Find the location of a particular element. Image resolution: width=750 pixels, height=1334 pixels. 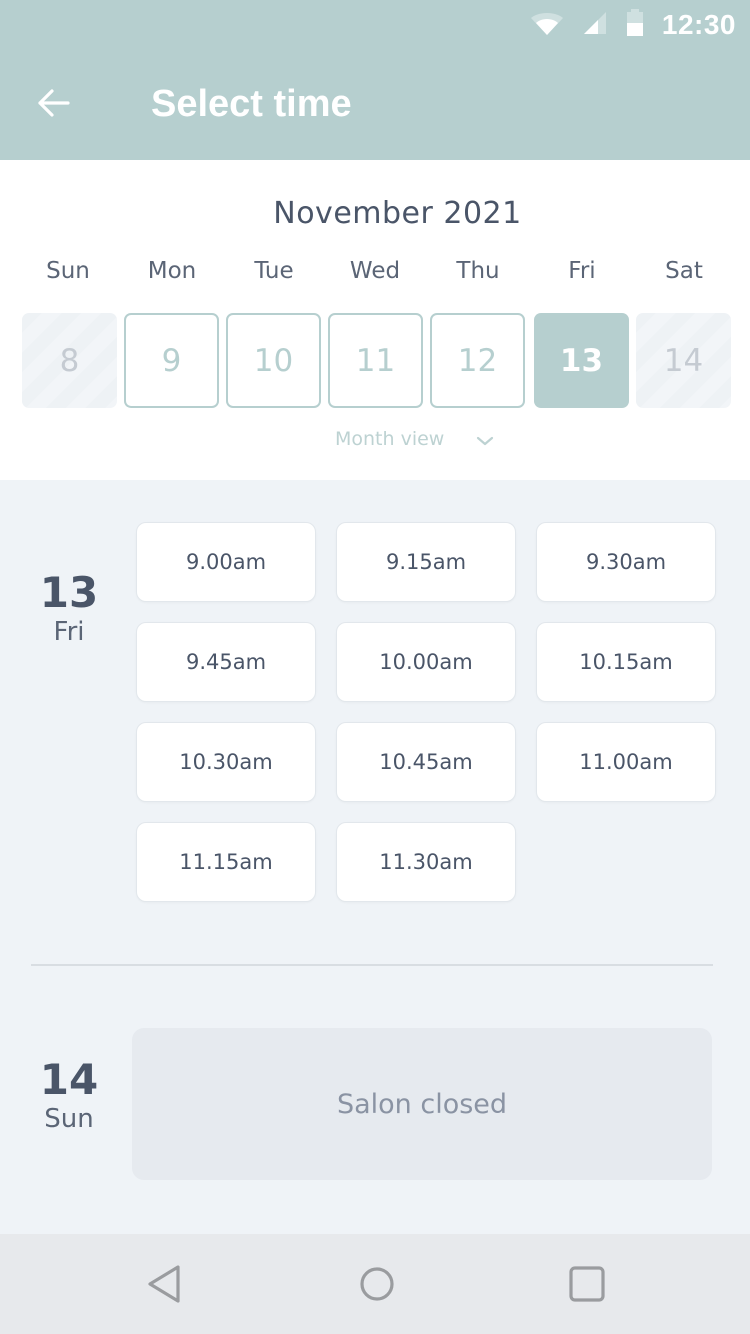

system-nav-bar is located at coordinates (375, 1284).